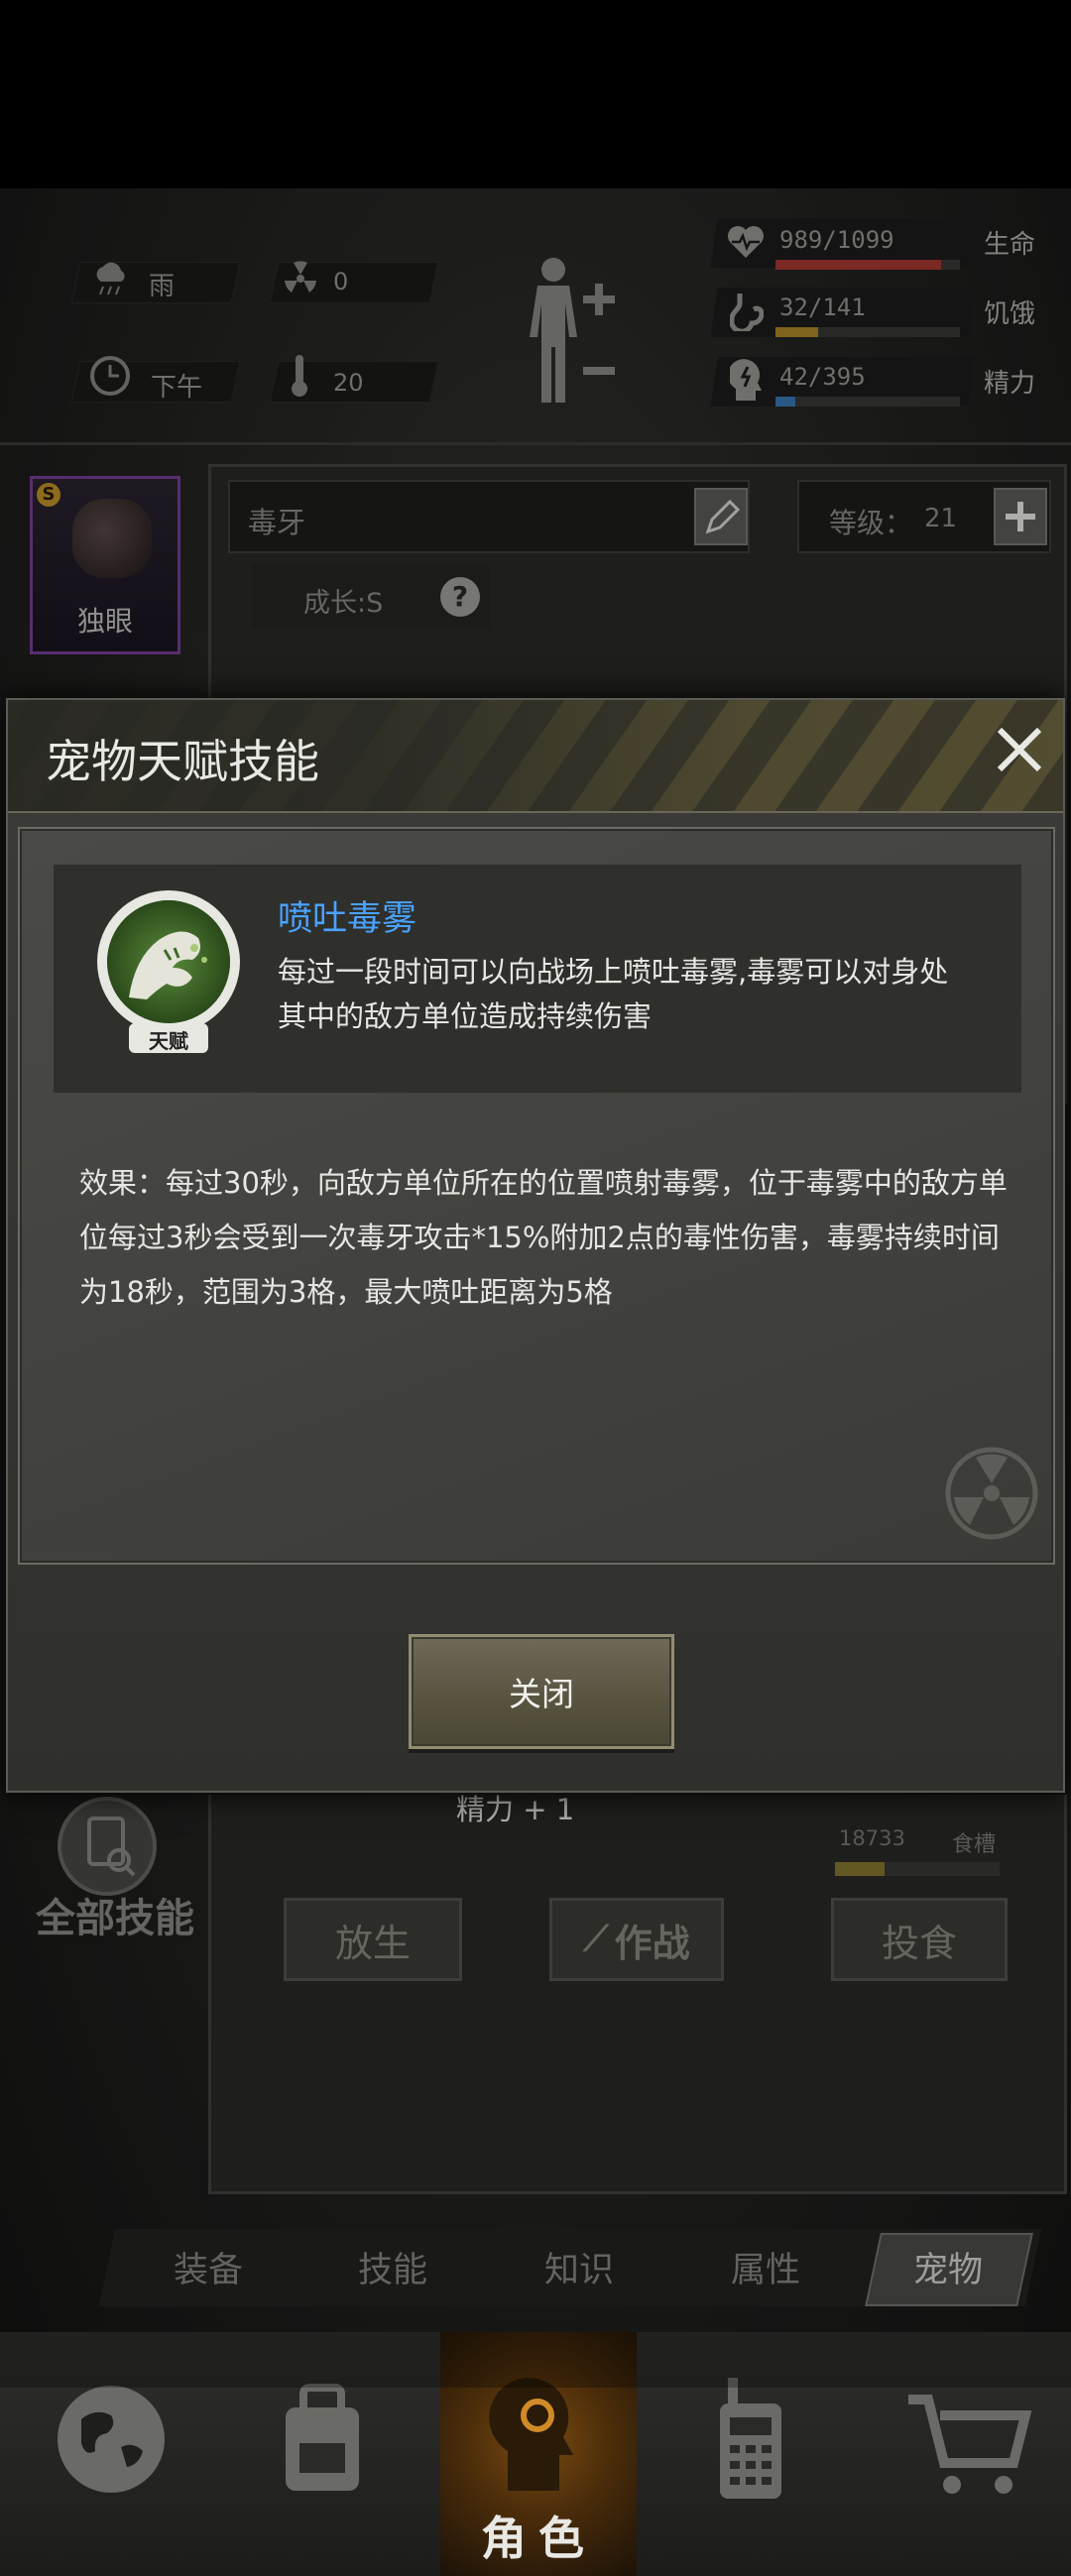 This screenshot has width=1071, height=2576. I want to click on time-of-day: 下午, so click(177, 388).